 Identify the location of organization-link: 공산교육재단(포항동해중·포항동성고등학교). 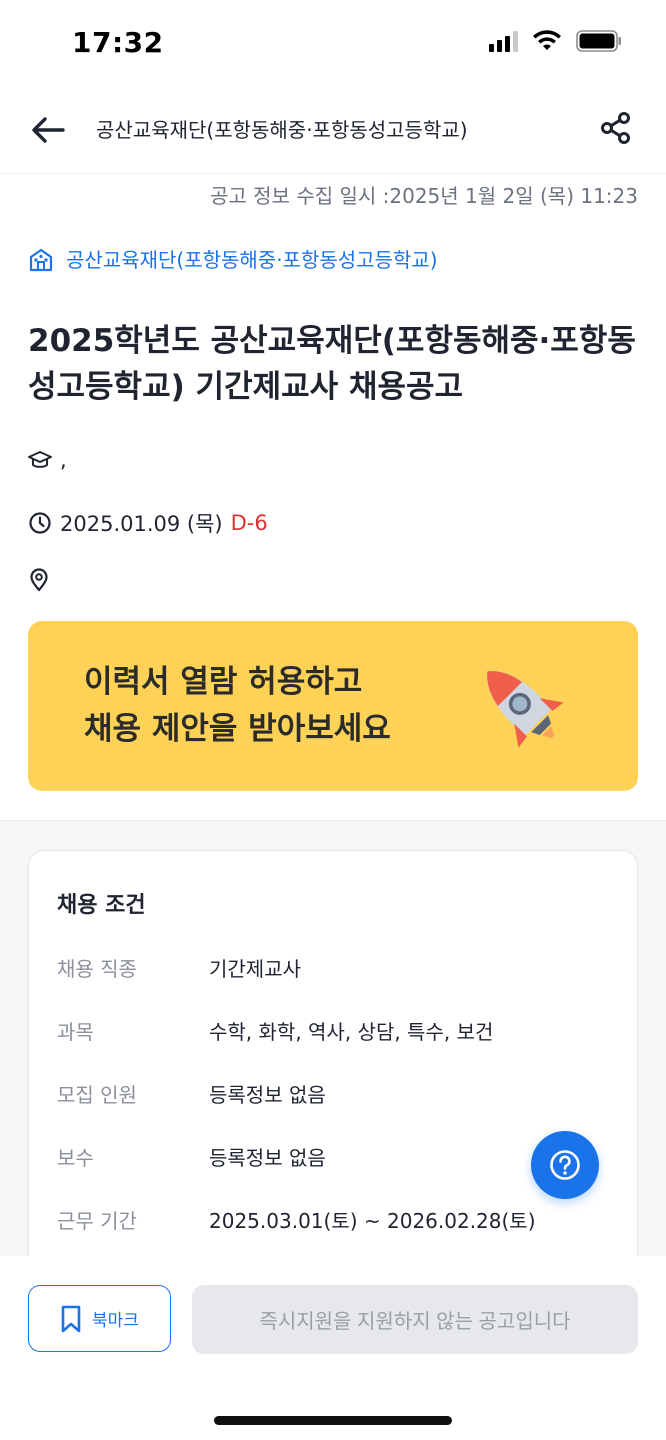
(233, 258).